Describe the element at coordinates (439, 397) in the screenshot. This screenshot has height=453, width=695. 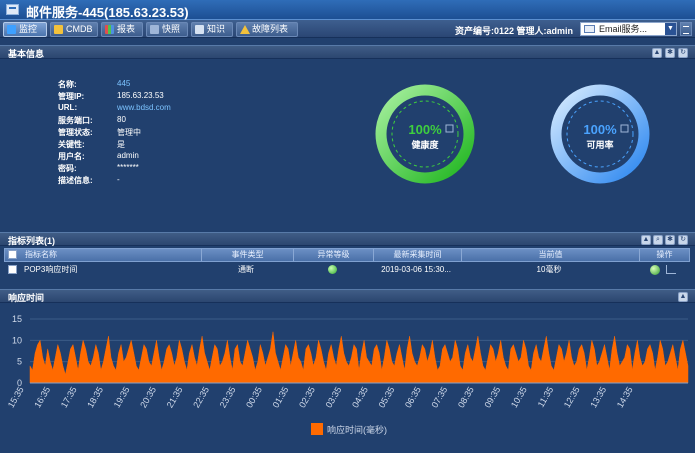
I see `x-tick-label: 07:35` at that location.